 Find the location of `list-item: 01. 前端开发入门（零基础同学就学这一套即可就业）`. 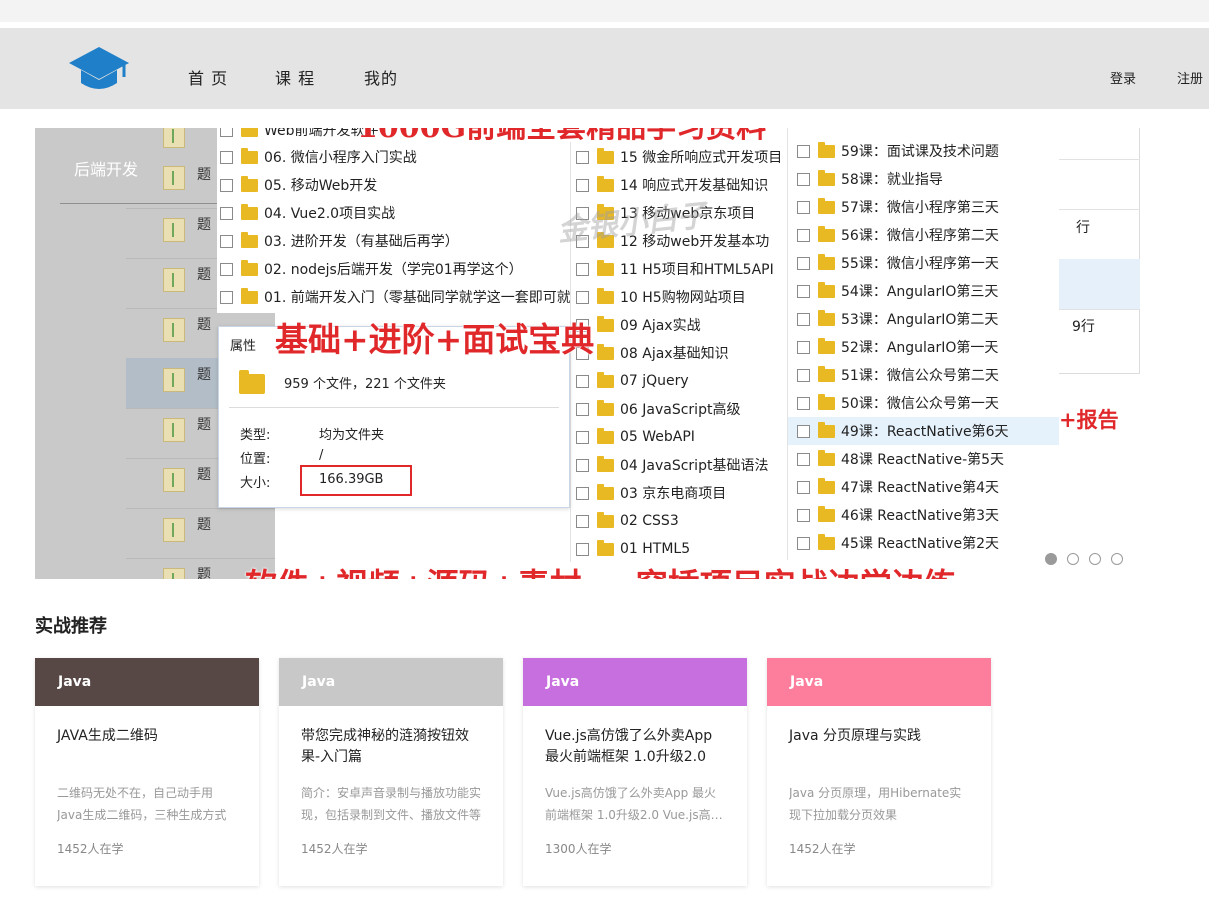

list-item: 01. 前端开发入门（零基础同学就学这一套即可就业） is located at coordinates (409, 297).